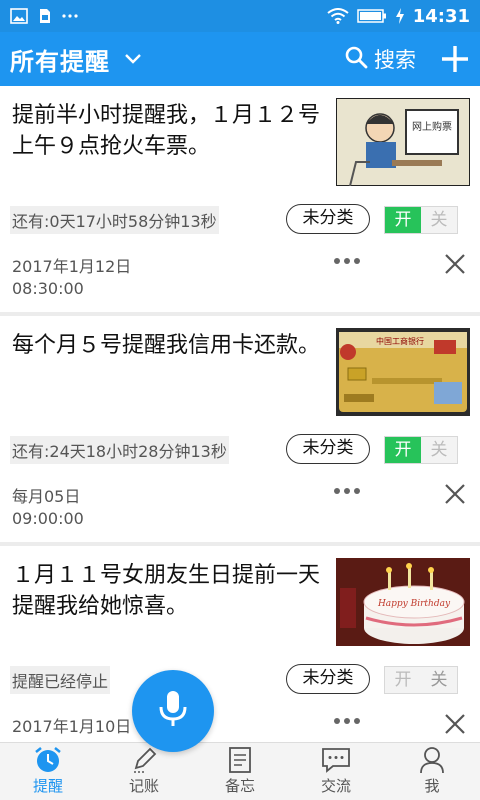 The width and height of the screenshot is (480, 800). I want to click on clock-time: 14:31, so click(441, 16).